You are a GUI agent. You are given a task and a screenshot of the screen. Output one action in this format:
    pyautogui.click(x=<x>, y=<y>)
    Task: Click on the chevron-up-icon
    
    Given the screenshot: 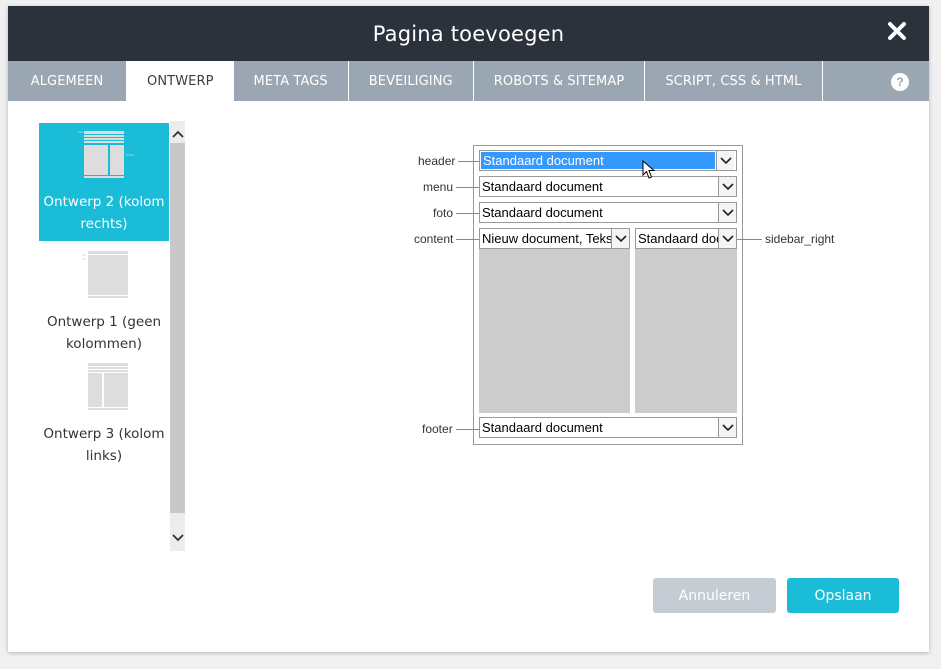 What is the action you would take?
    pyautogui.click(x=177, y=134)
    